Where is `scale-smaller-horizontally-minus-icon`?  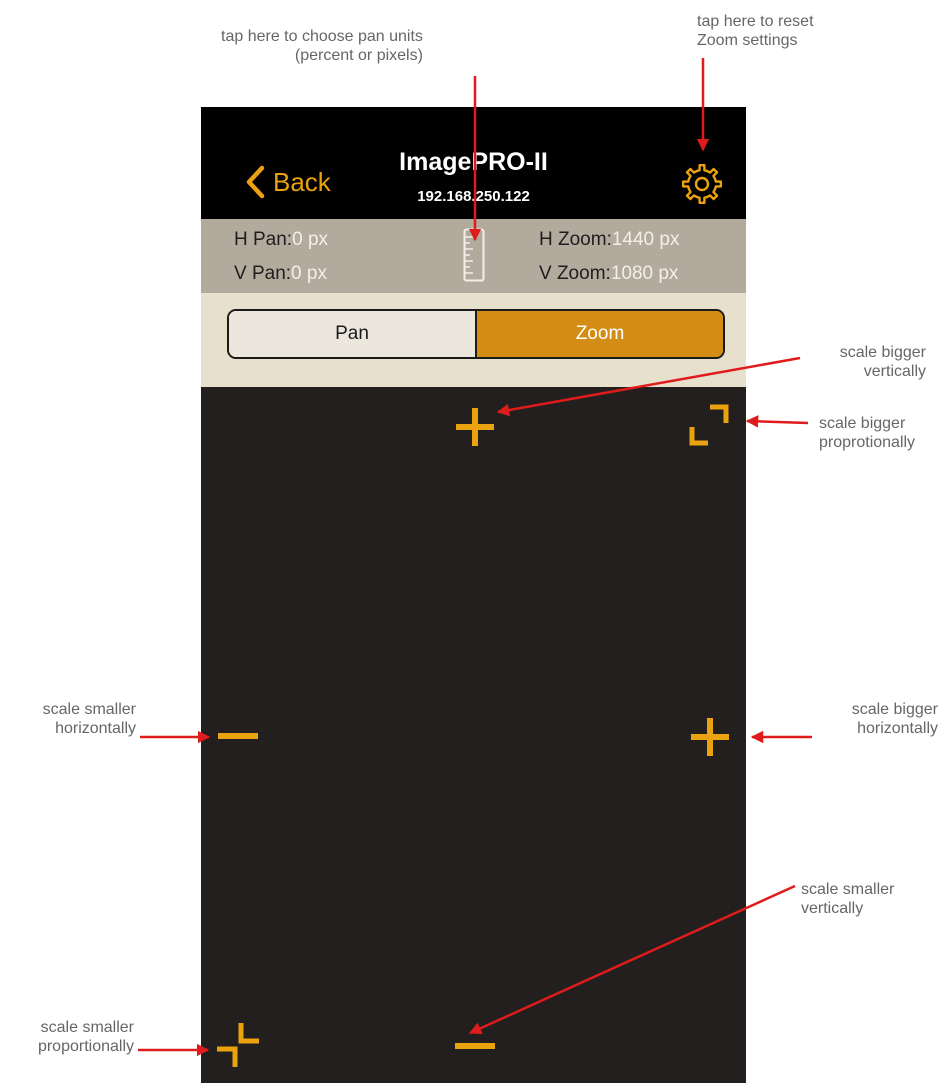 scale-smaller-horizontally-minus-icon is located at coordinates (238, 736).